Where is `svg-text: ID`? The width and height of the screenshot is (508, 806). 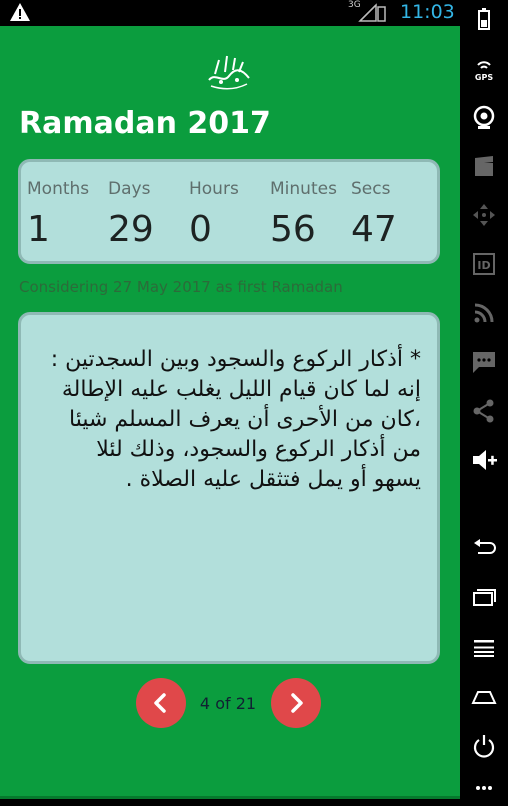 svg-text: ID is located at coordinates (483, 265).